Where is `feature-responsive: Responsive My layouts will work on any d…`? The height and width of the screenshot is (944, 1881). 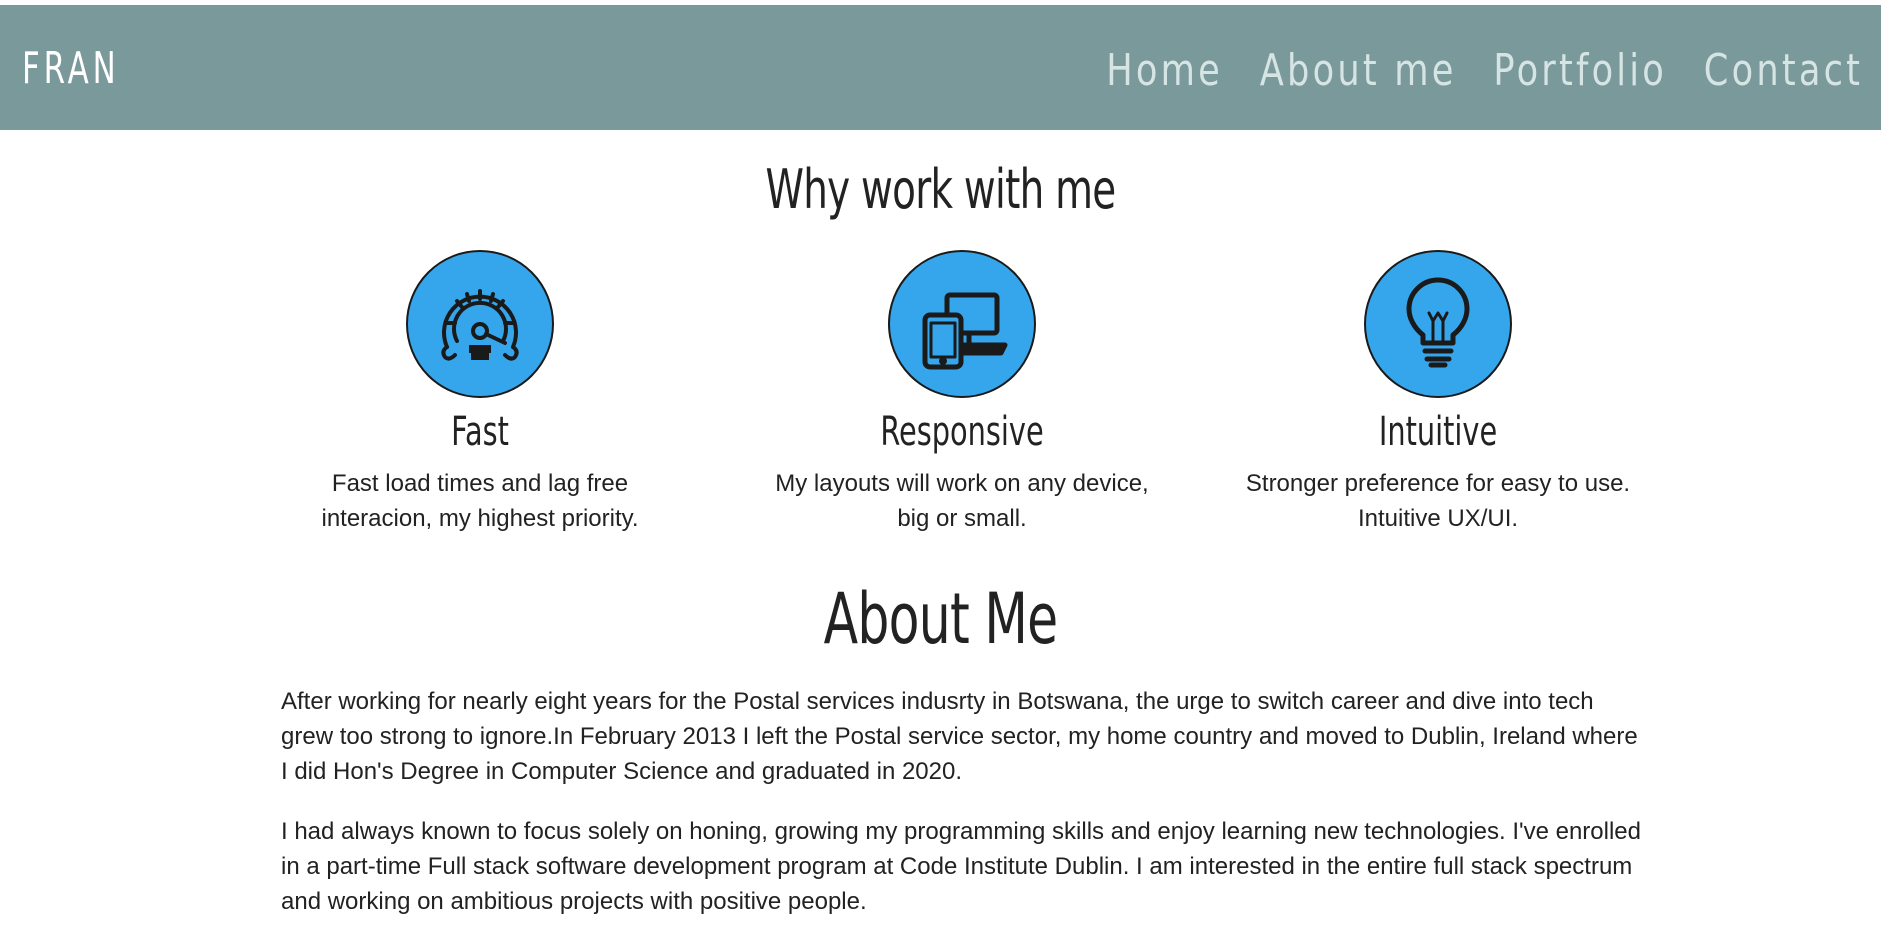 feature-responsive: Responsive My layouts will work on any d… is located at coordinates (962, 393).